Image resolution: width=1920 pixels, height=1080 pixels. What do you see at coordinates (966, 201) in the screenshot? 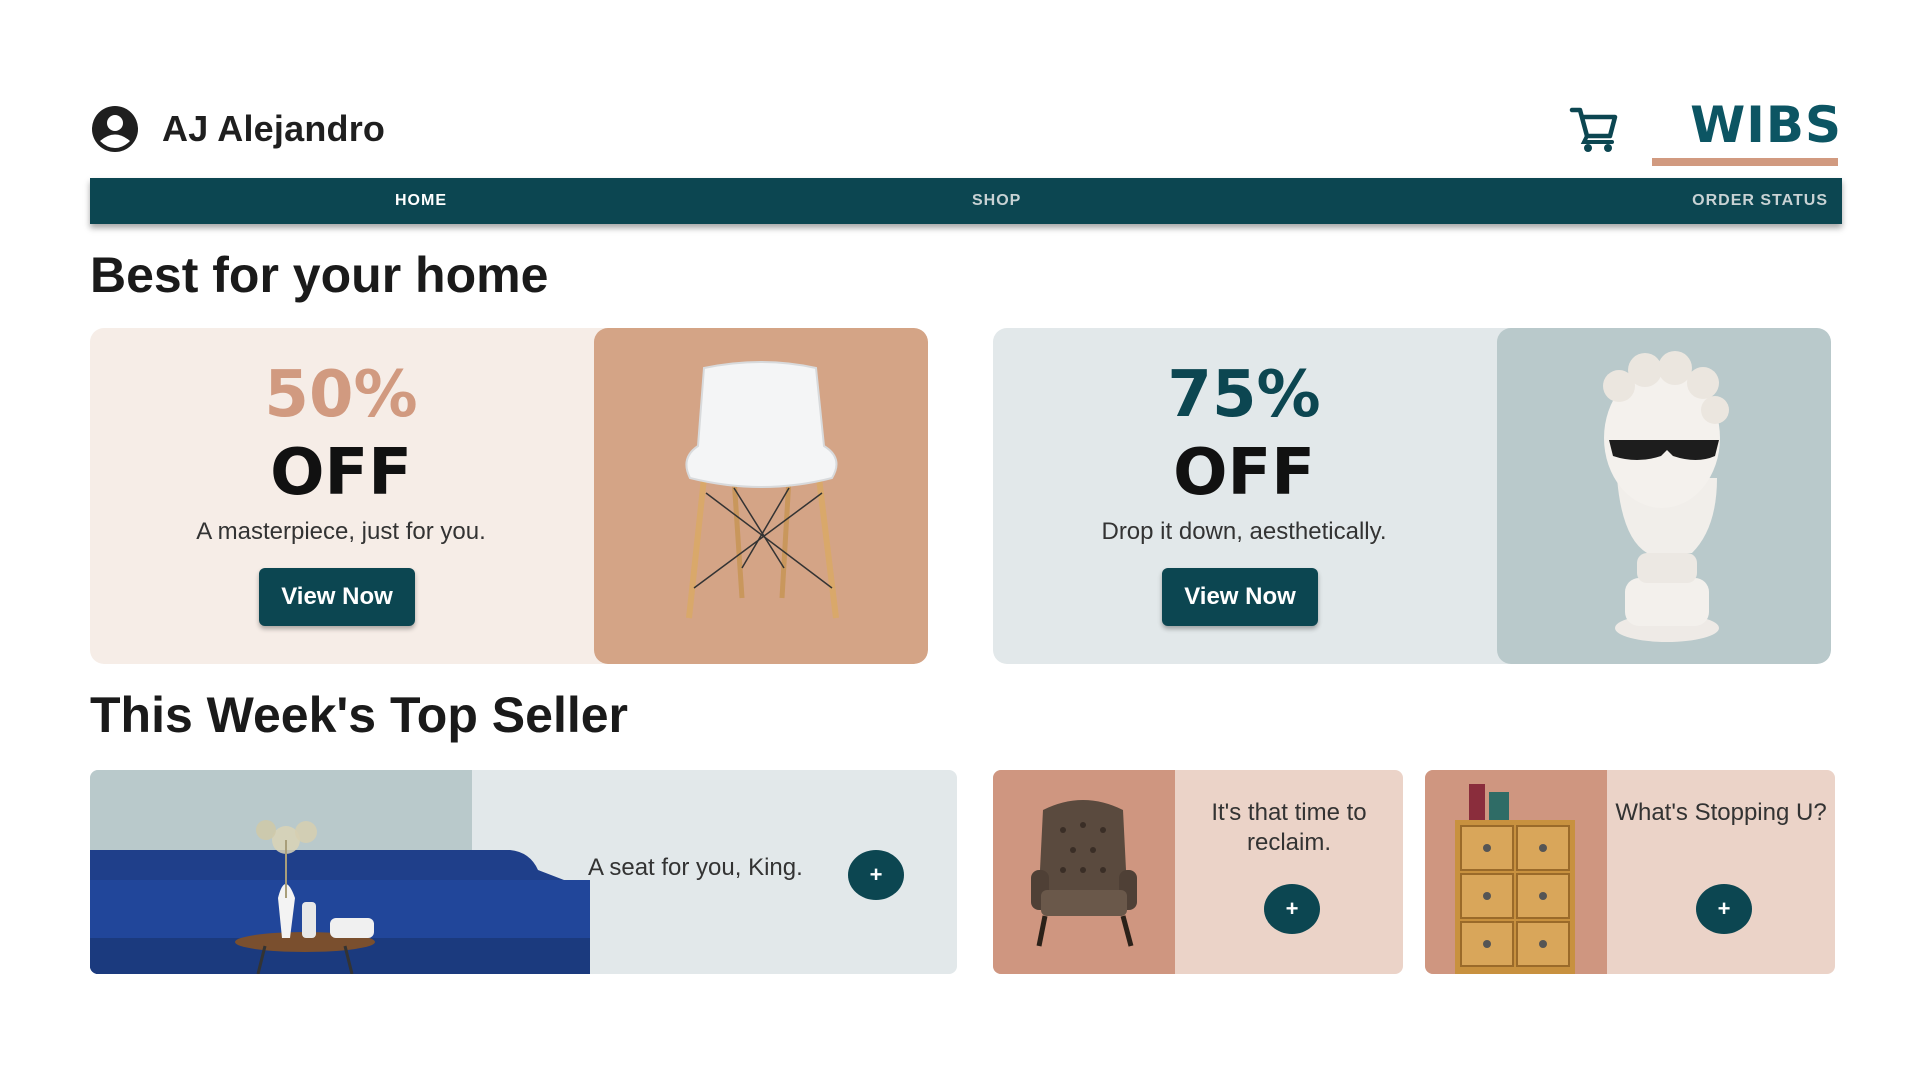
I see `main-nav: HOME SHOP ORDER STATUS` at bounding box center [966, 201].